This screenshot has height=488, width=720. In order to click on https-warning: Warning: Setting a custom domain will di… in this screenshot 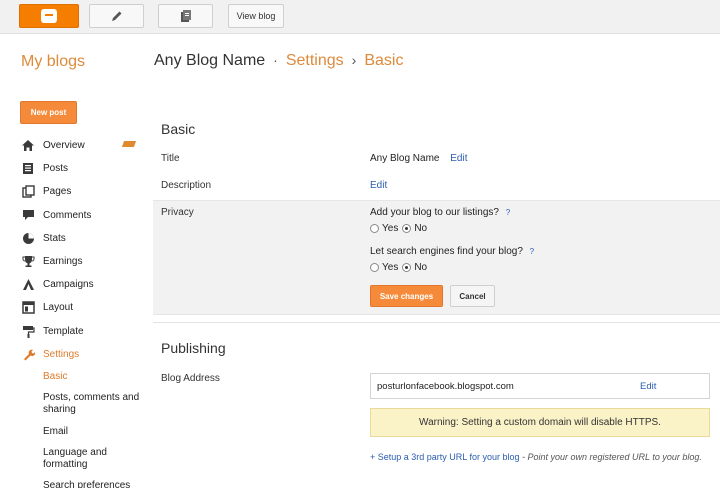, I will do `click(540, 422)`.